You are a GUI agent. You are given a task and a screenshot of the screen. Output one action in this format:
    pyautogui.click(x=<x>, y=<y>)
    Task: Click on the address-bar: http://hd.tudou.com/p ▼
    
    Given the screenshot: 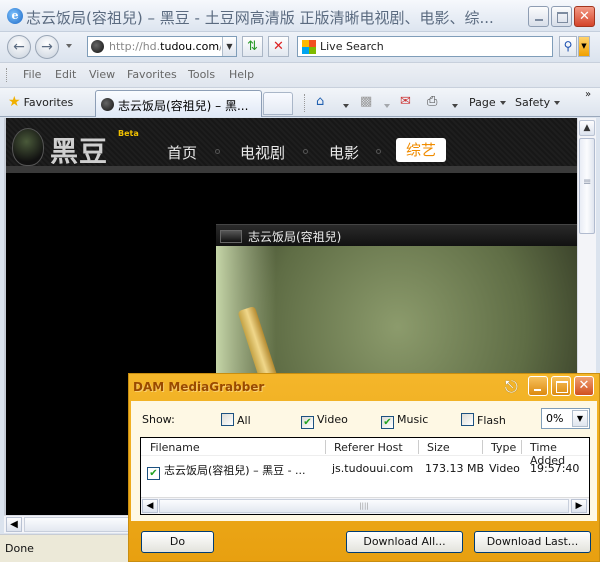 What is the action you would take?
    pyautogui.click(x=162, y=46)
    